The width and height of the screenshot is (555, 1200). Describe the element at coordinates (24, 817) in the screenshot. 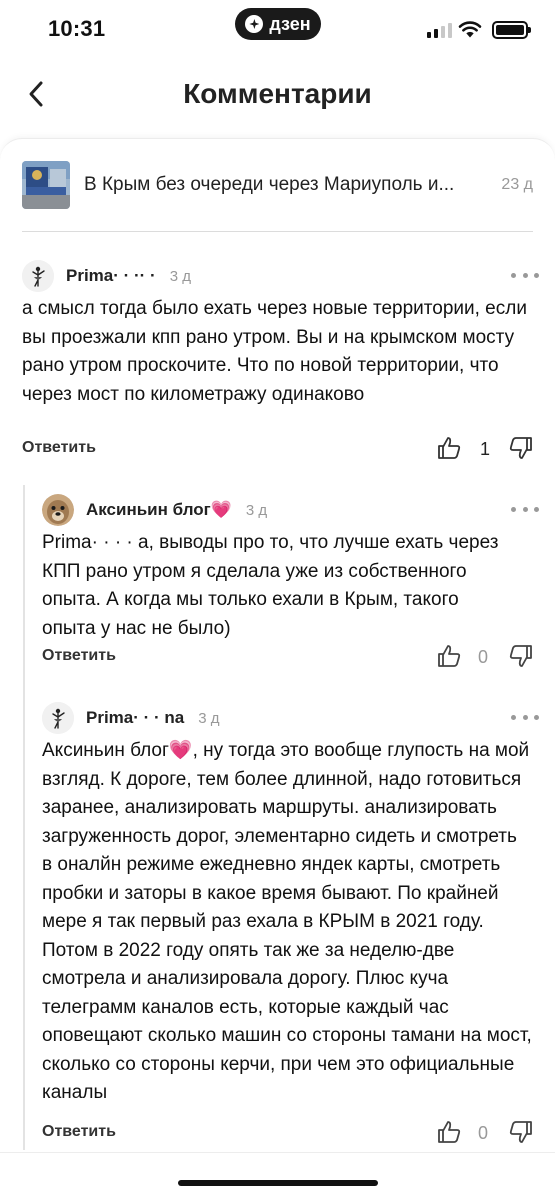

I see `thread-line` at that location.